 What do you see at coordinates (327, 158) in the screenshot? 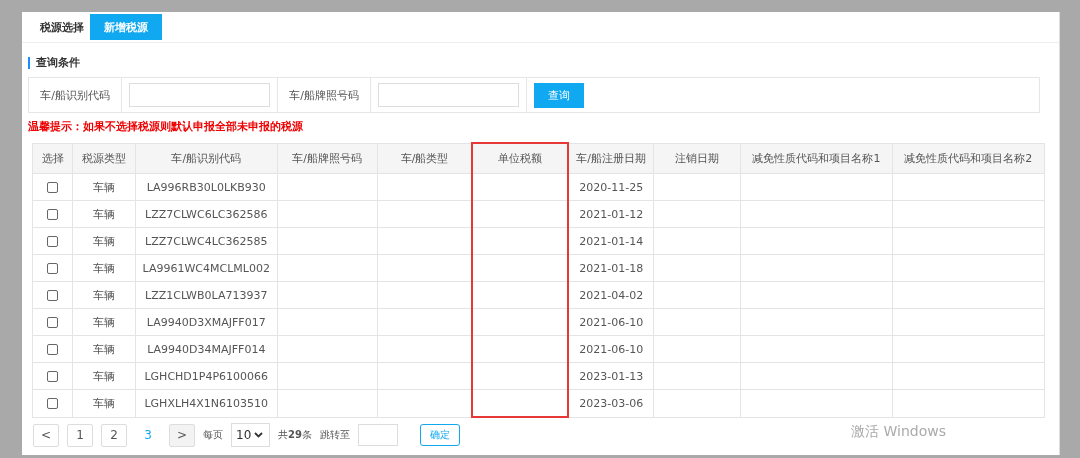
I see `column-header: 车/船牌照号码` at bounding box center [327, 158].